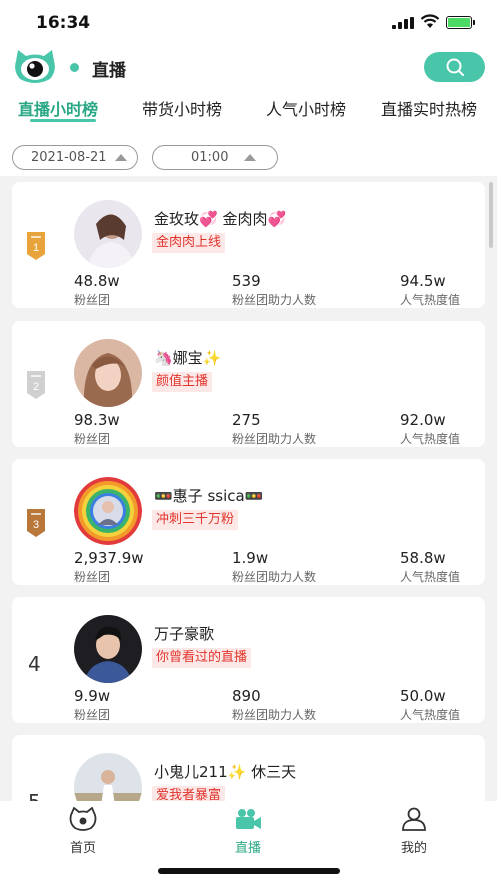  I want to click on signal-icon, so click(403, 23).